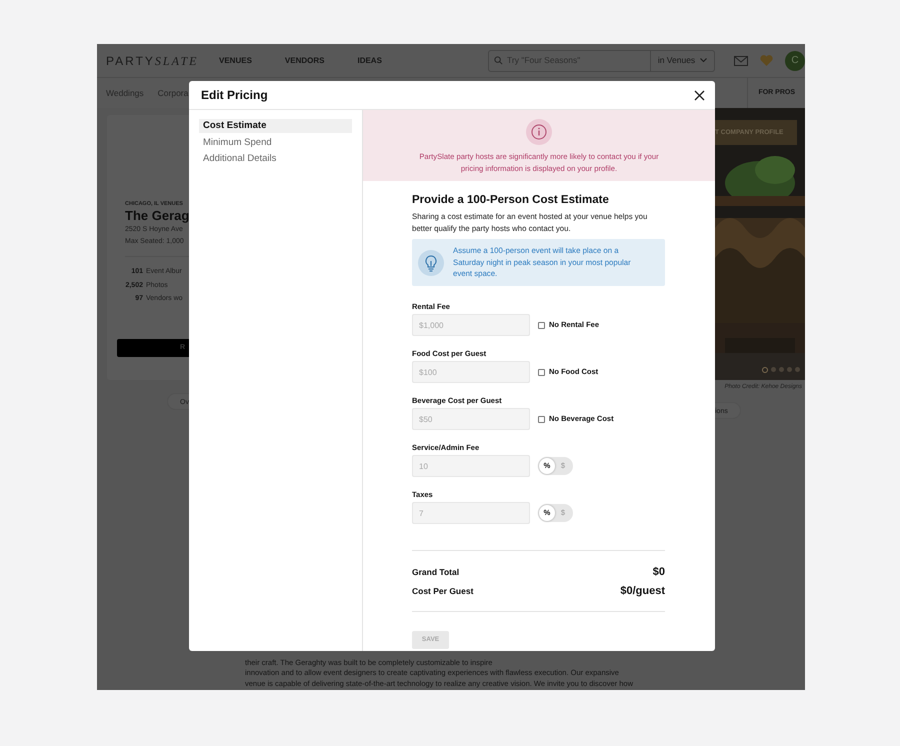 Image resolution: width=900 pixels, height=746 pixels. I want to click on amount-field: $100, so click(471, 372).